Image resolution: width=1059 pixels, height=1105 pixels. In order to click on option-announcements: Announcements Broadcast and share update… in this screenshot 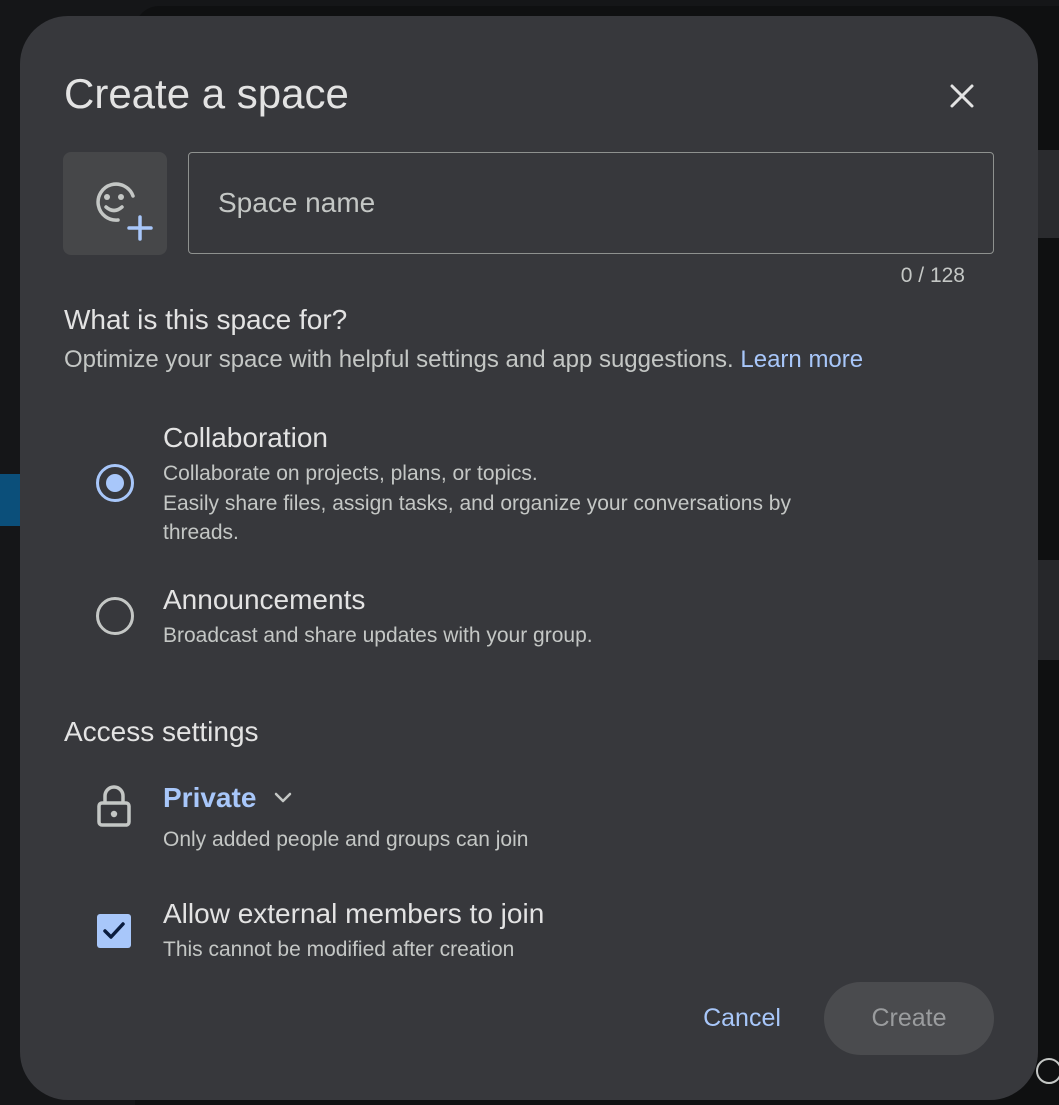, I will do `click(500, 620)`.